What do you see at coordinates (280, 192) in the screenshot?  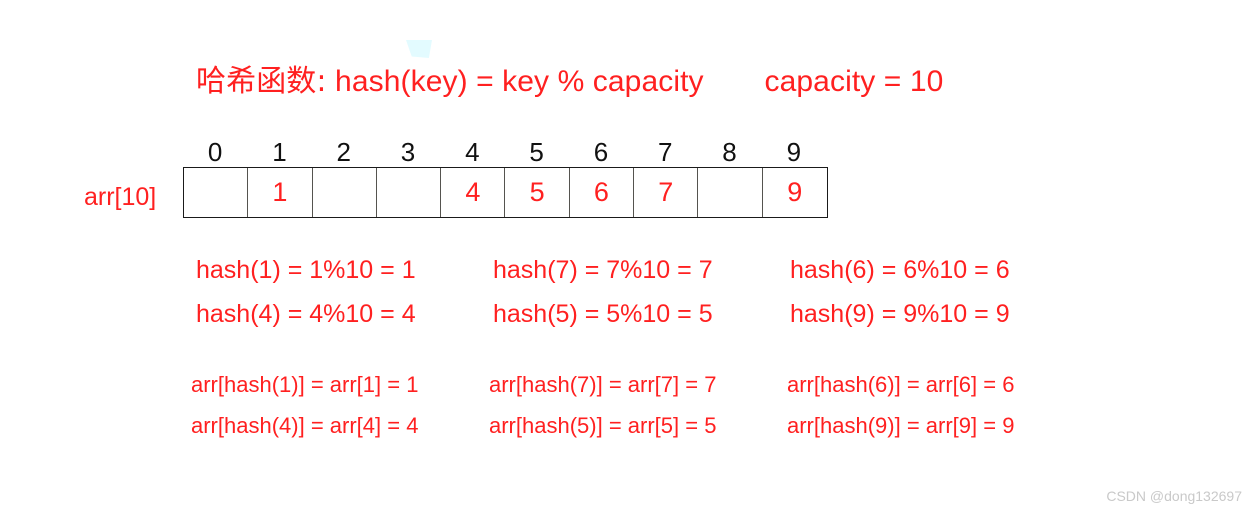 I see `array-cell-1: 1` at bounding box center [280, 192].